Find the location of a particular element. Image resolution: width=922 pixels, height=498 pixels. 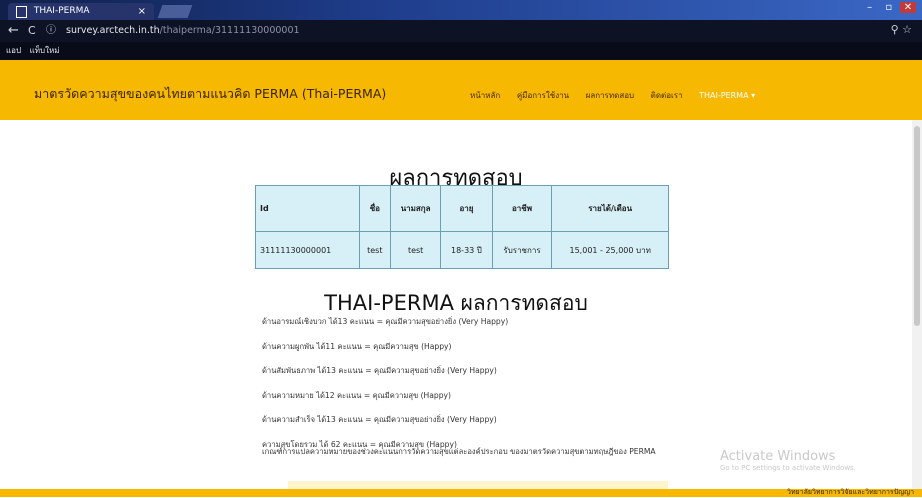

menu-manual: คู่มือการใช้งาน is located at coordinates (543, 95).